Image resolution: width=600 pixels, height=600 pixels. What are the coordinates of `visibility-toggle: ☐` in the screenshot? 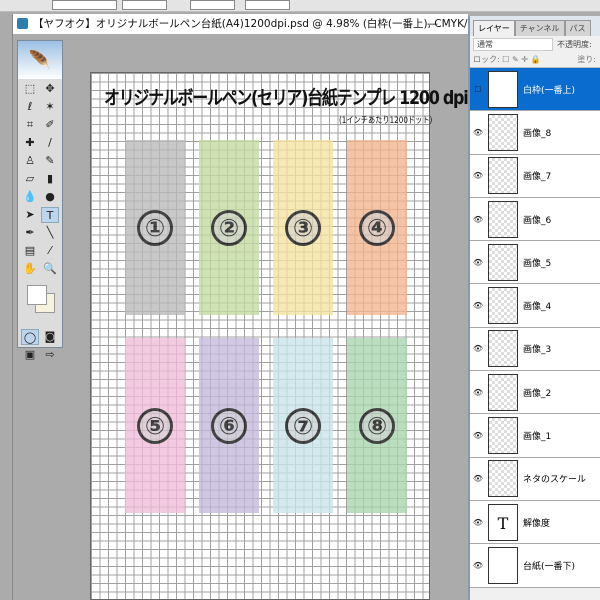 It's located at (478, 89).